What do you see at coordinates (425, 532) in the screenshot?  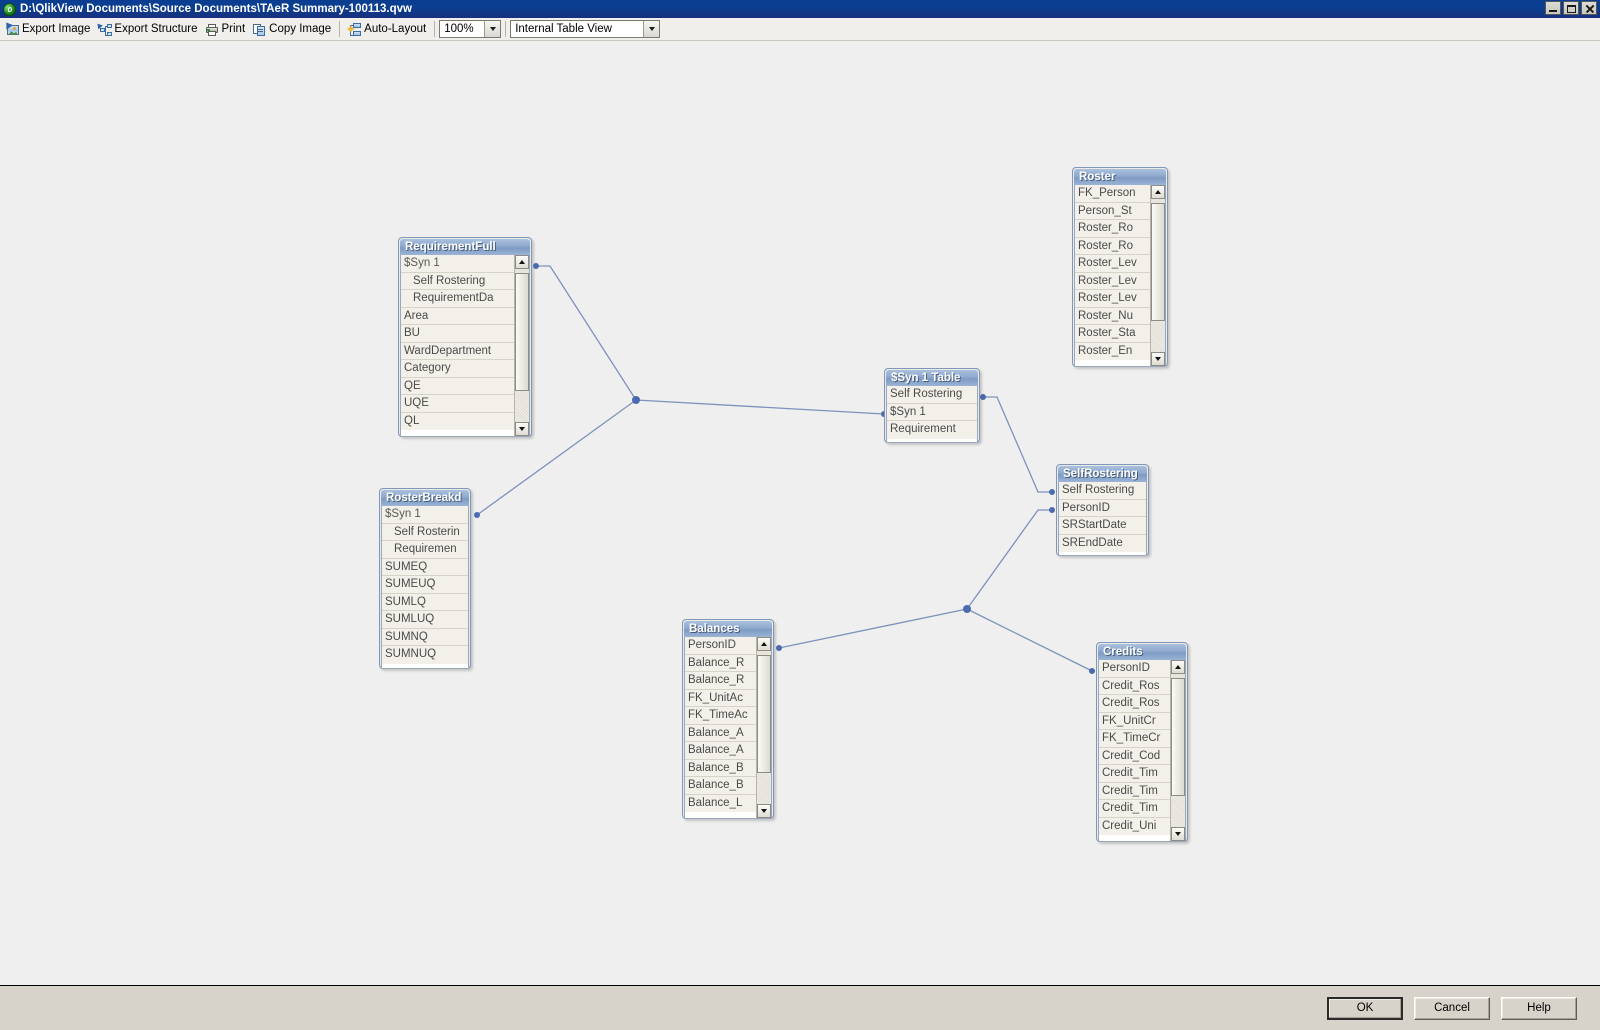 I see `table-field: Self Rosterin` at bounding box center [425, 532].